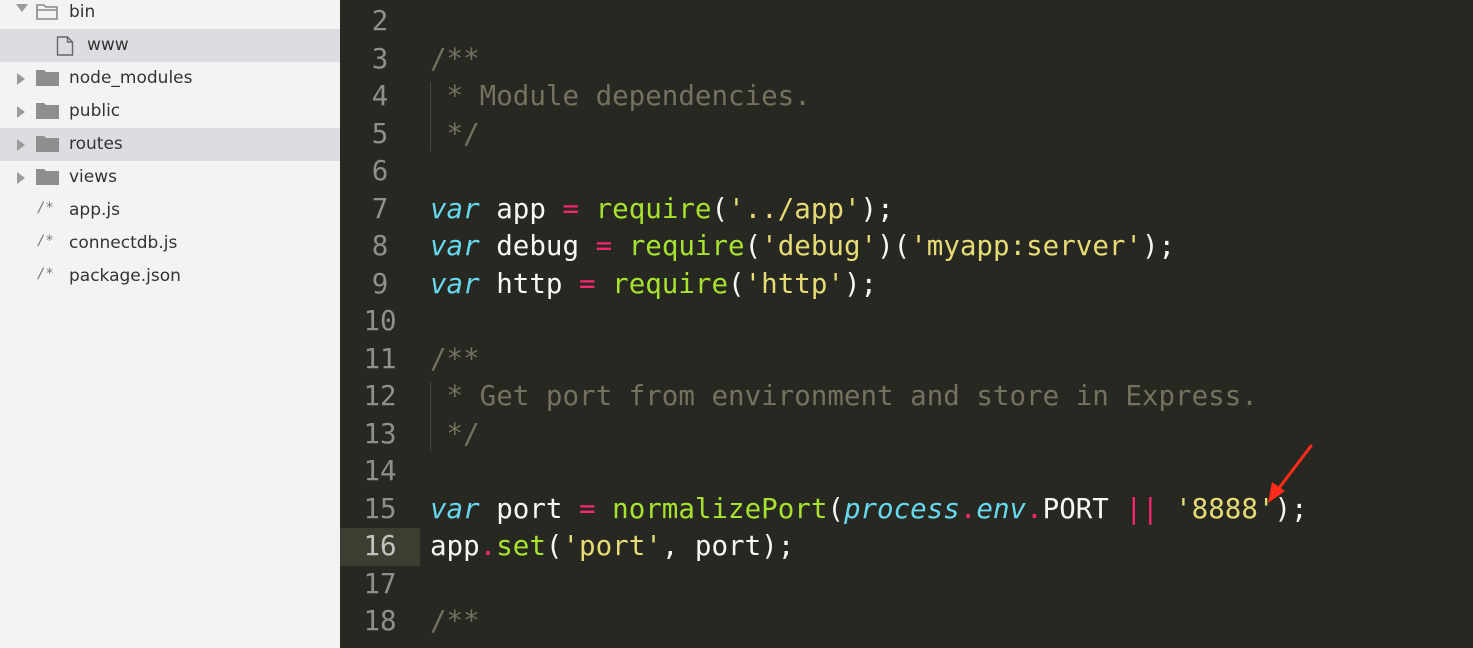 Image resolution: width=1473 pixels, height=648 pixels. Describe the element at coordinates (170, 177) in the screenshot. I see `sidebar-item-views: views` at that location.